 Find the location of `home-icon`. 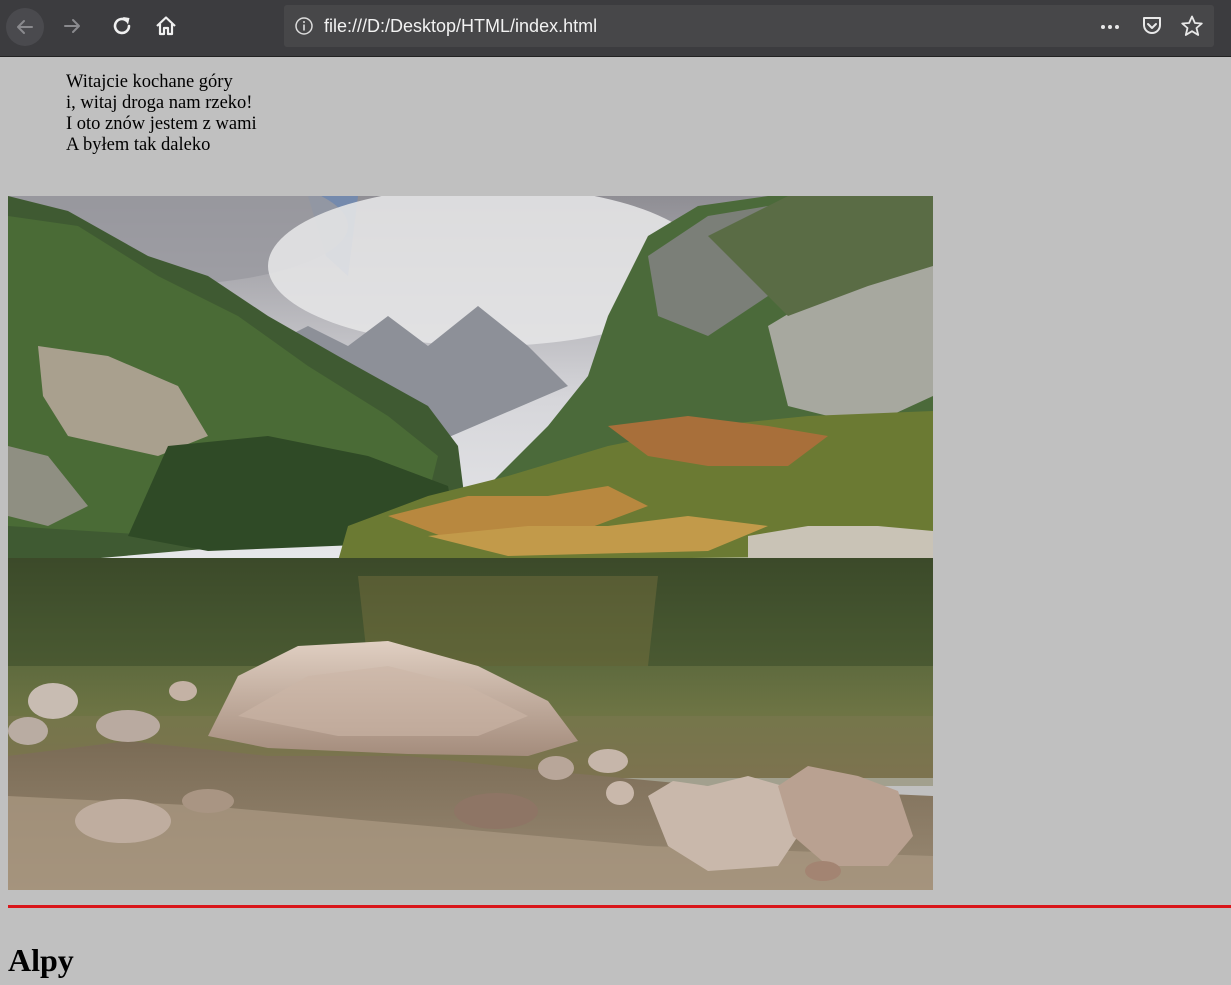

home-icon is located at coordinates (166, 26).